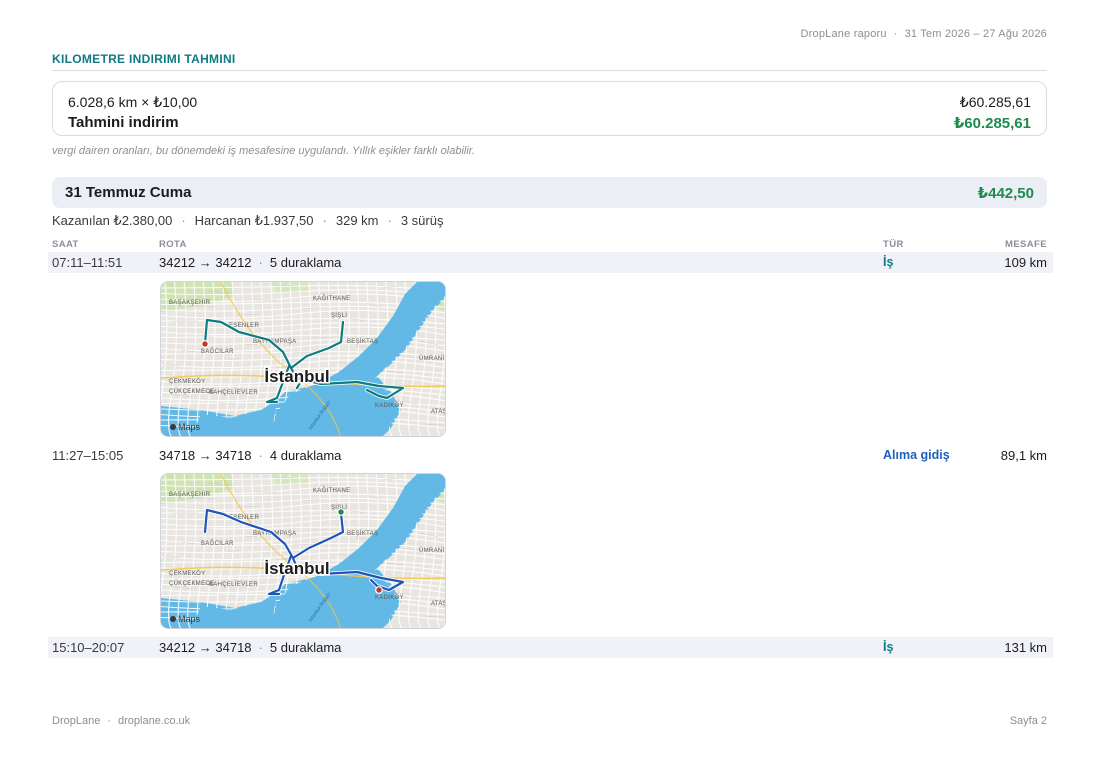  I want to click on trip-distance: 109 km, so click(1025, 262).